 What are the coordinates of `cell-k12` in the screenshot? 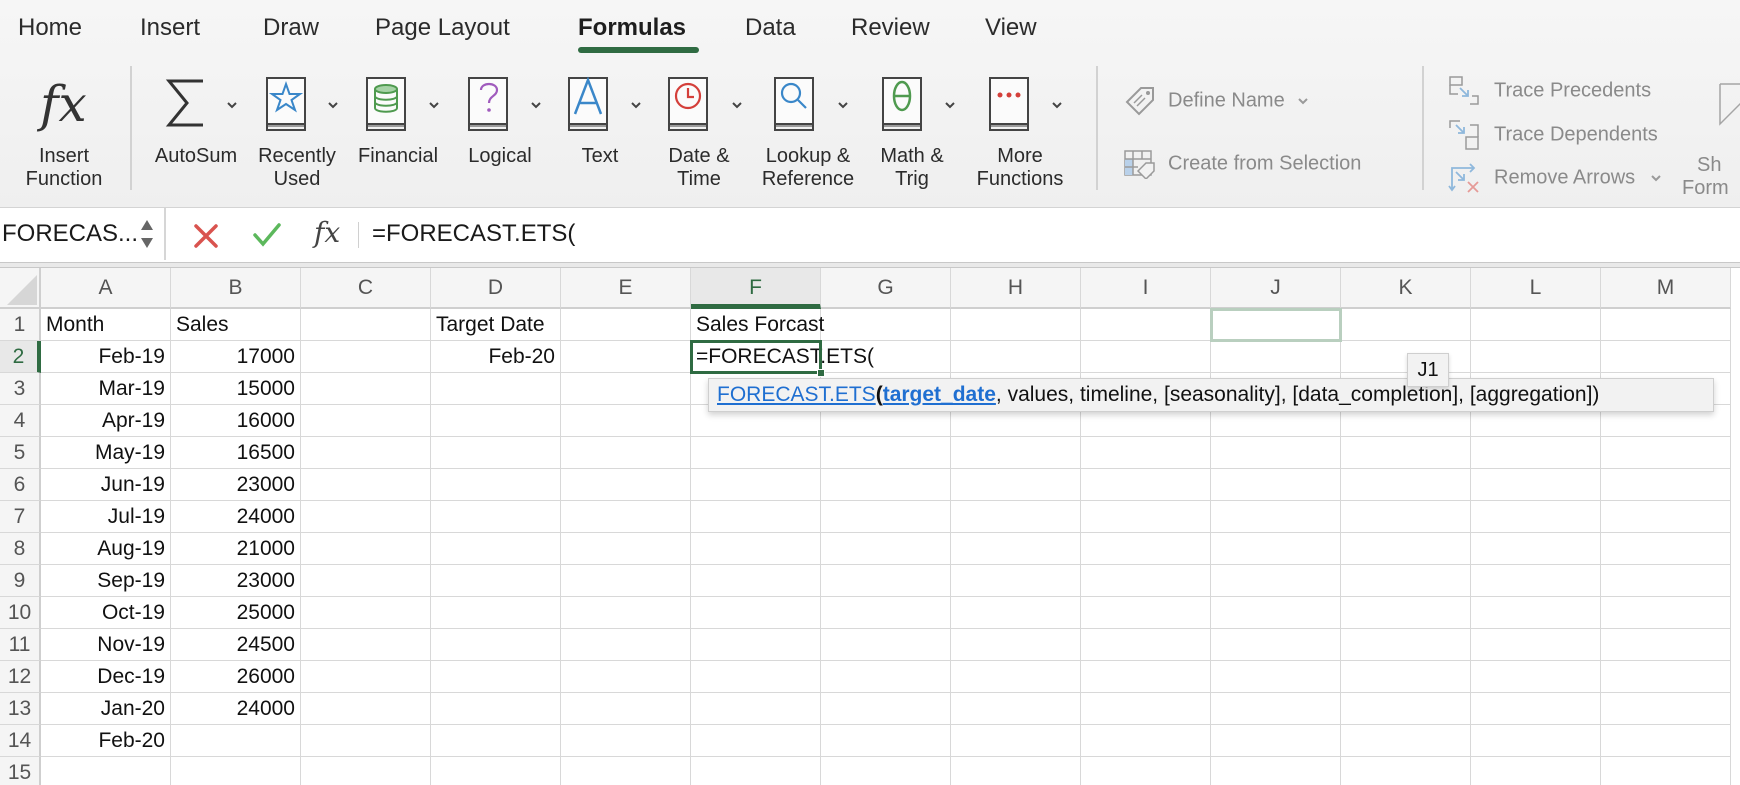 It's located at (1406, 677).